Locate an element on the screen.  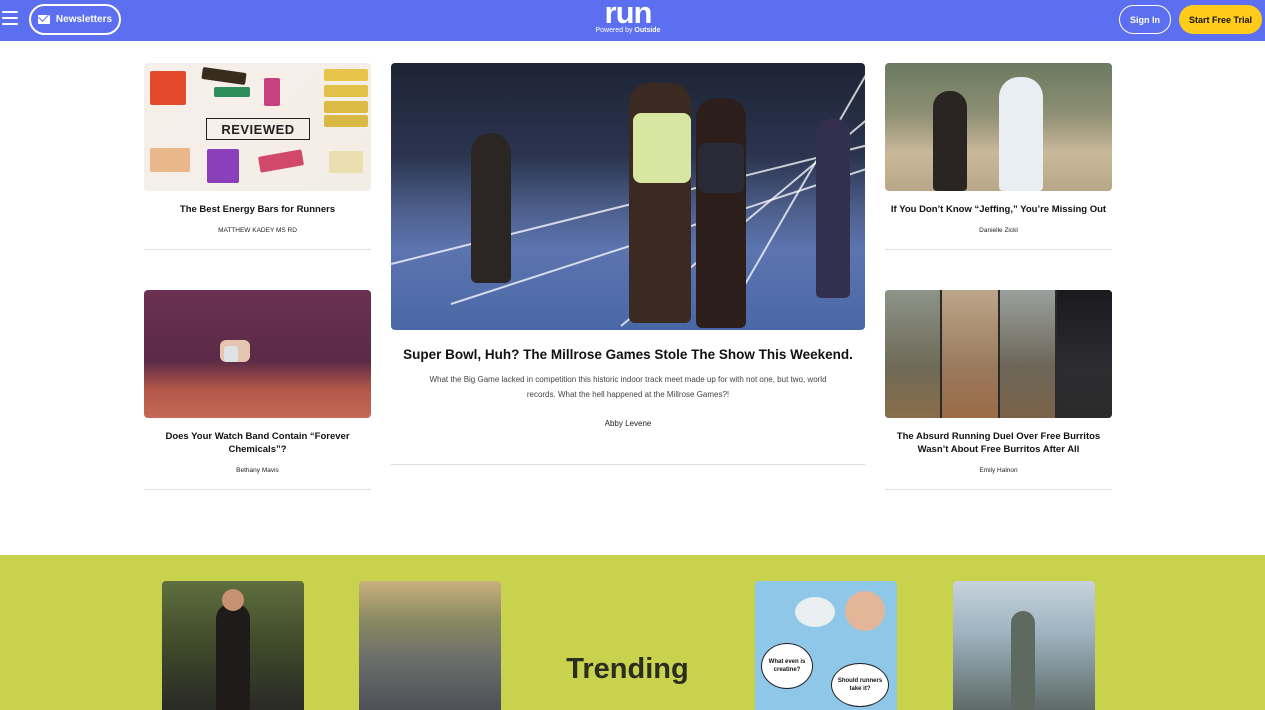
featured-article-byline: Abby Levene is located at coordinates (628, 423).